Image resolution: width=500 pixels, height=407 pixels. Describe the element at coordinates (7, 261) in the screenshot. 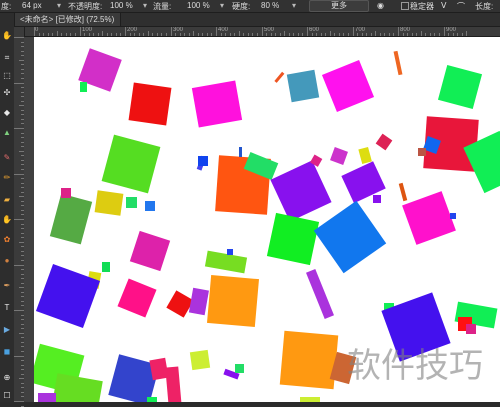

I see `dodge-tool-icon: ●` at that location.